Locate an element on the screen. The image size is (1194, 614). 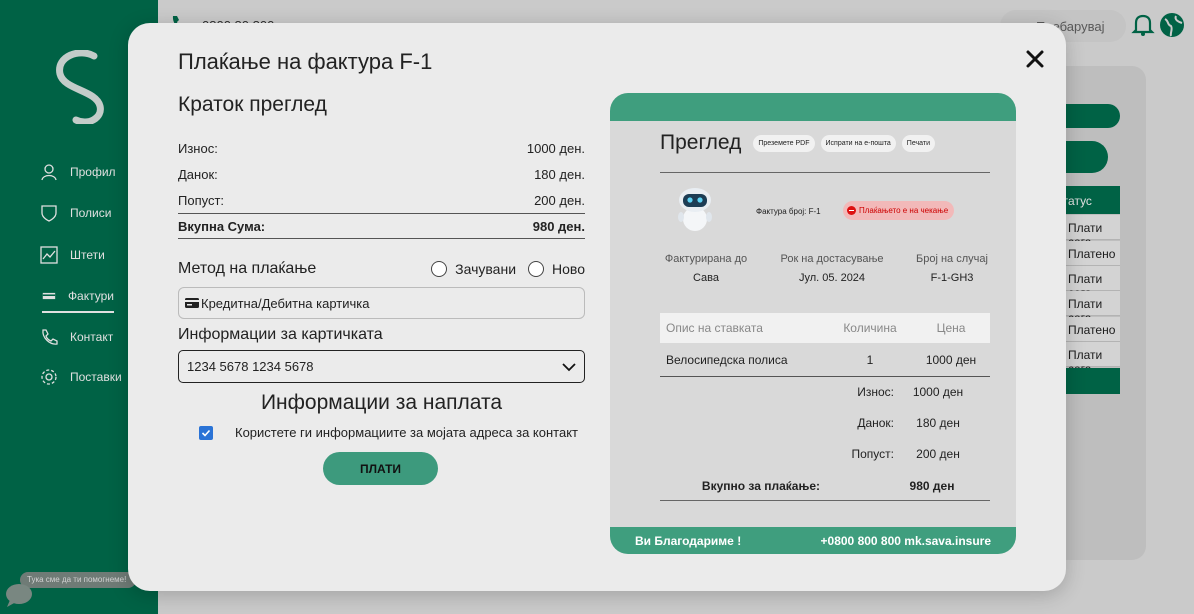
radio-saved: Зачувани is located at coordinates (473, 269).